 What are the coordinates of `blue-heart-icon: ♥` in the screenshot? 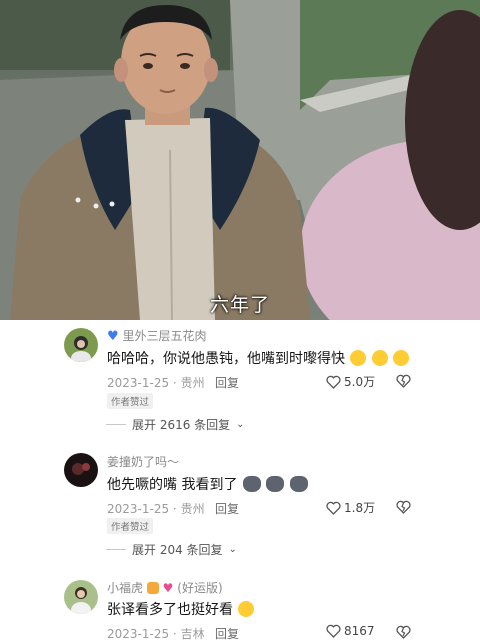 It's located at (113, 336).